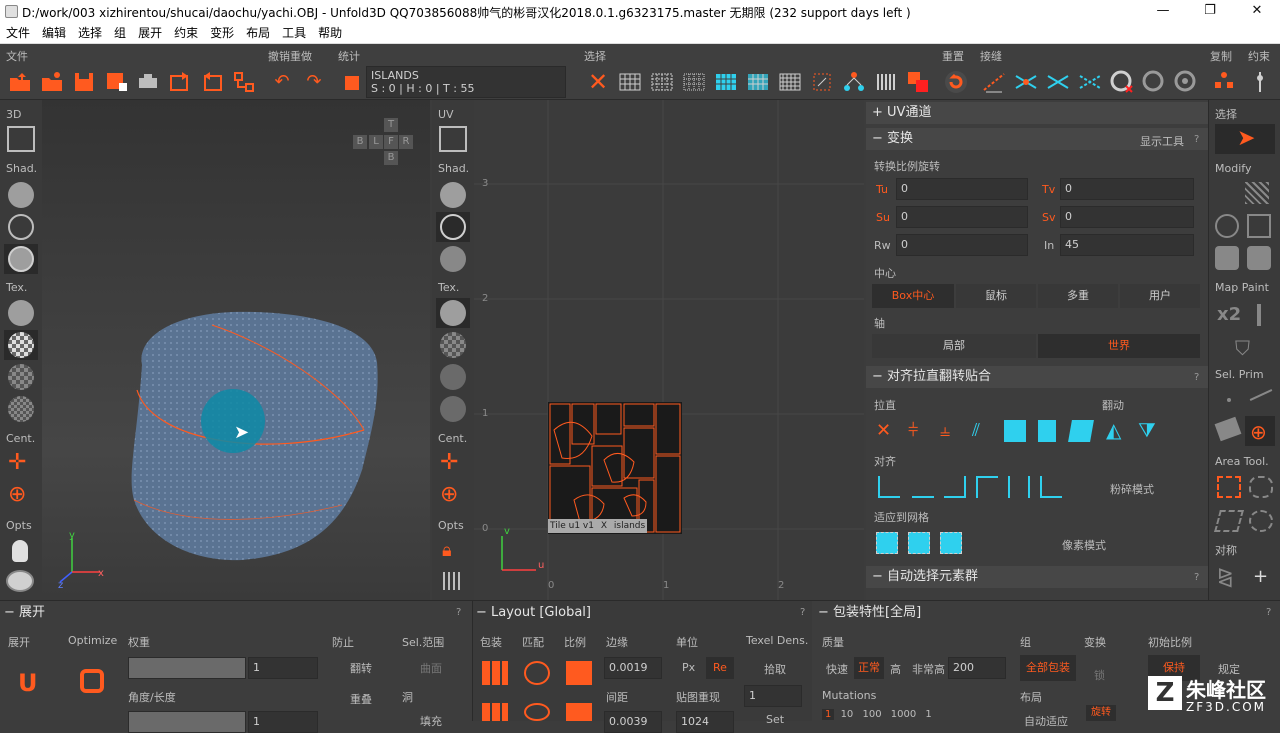 The image size is (1280, 733). Describe the element at coordinates (92, 681) in the screenshot. I see `optimize-icon` at that location.